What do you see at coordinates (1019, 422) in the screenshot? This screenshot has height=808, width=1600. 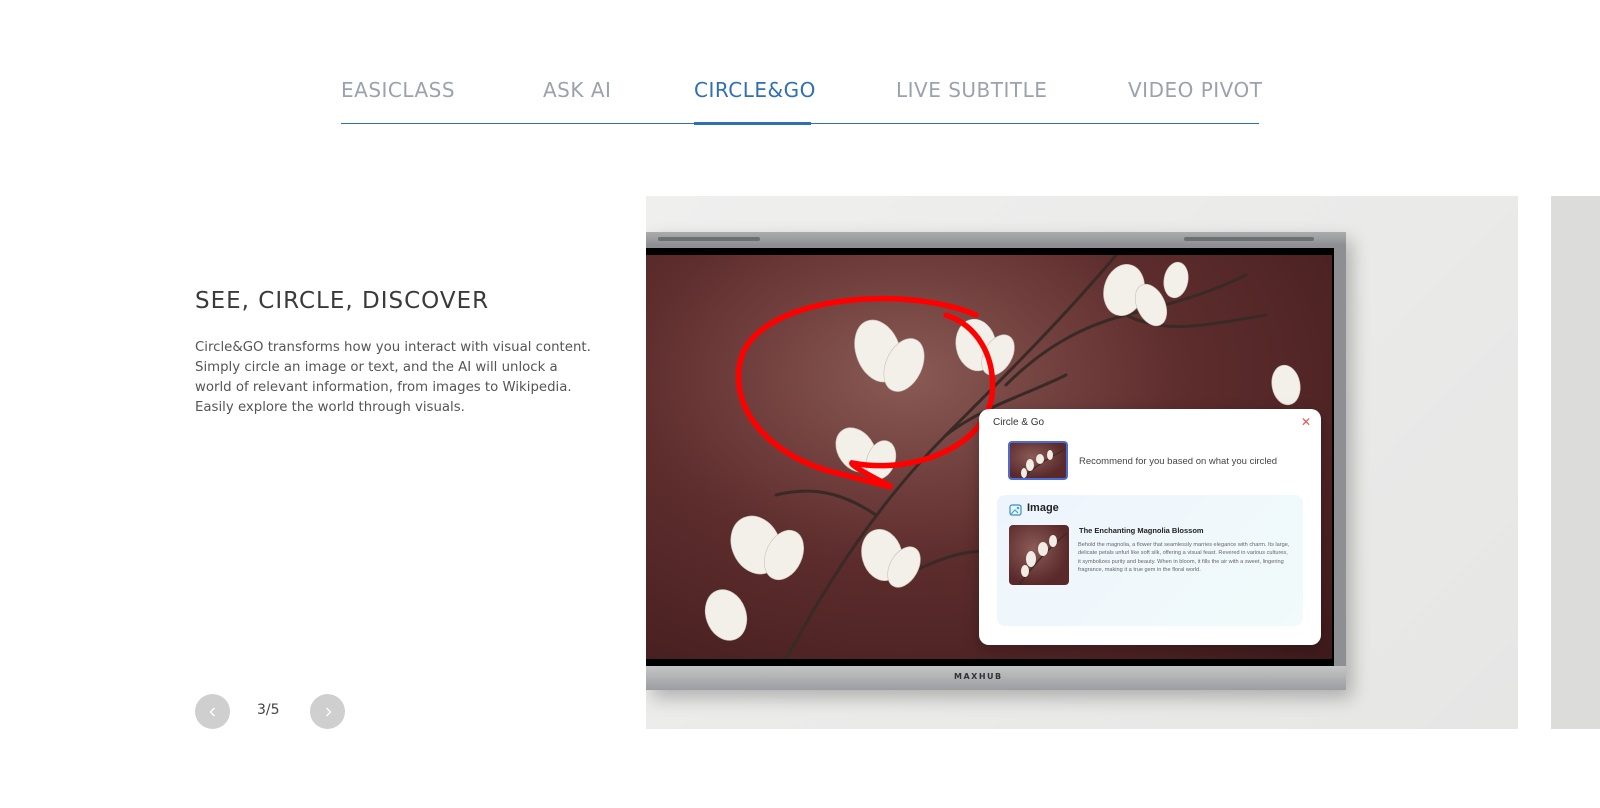 I see `popup-title: Circle & Go` at bounding box center [1019, 422].